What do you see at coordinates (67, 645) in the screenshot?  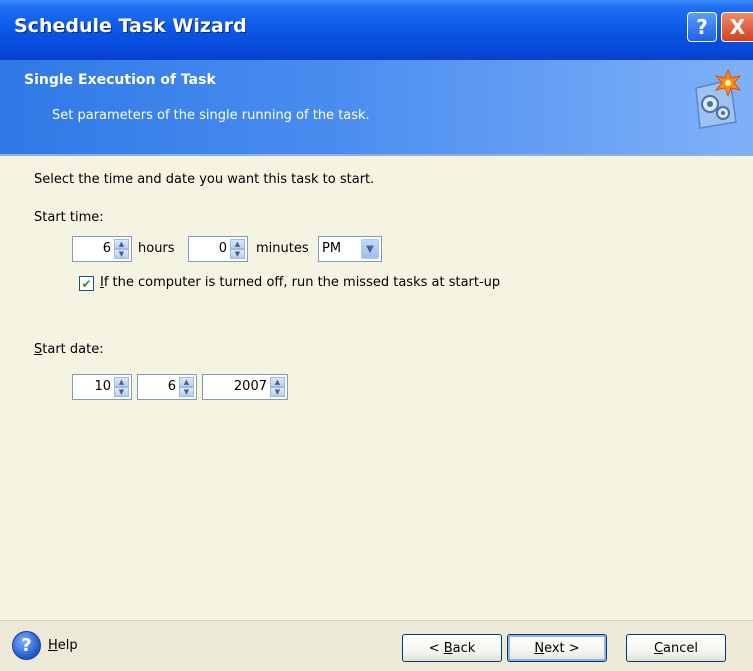 I see `help-text: elp` at bounding box center [67, 645].